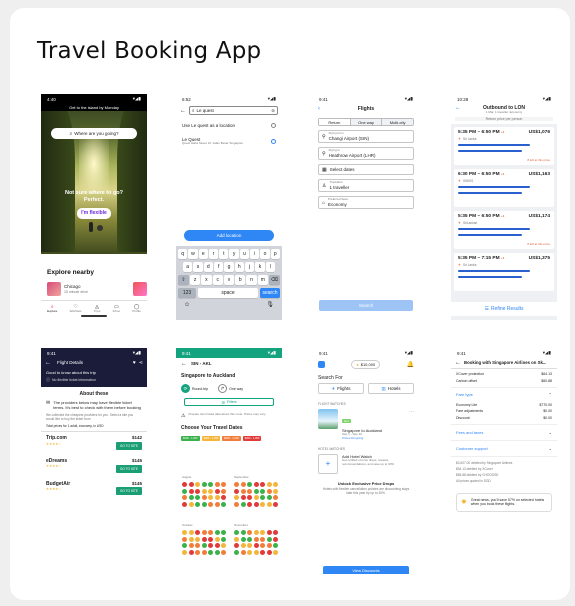 Image resolution: width=575 pixels, height=606 pixels. I want to click on key-t: t, so click(224, 254).